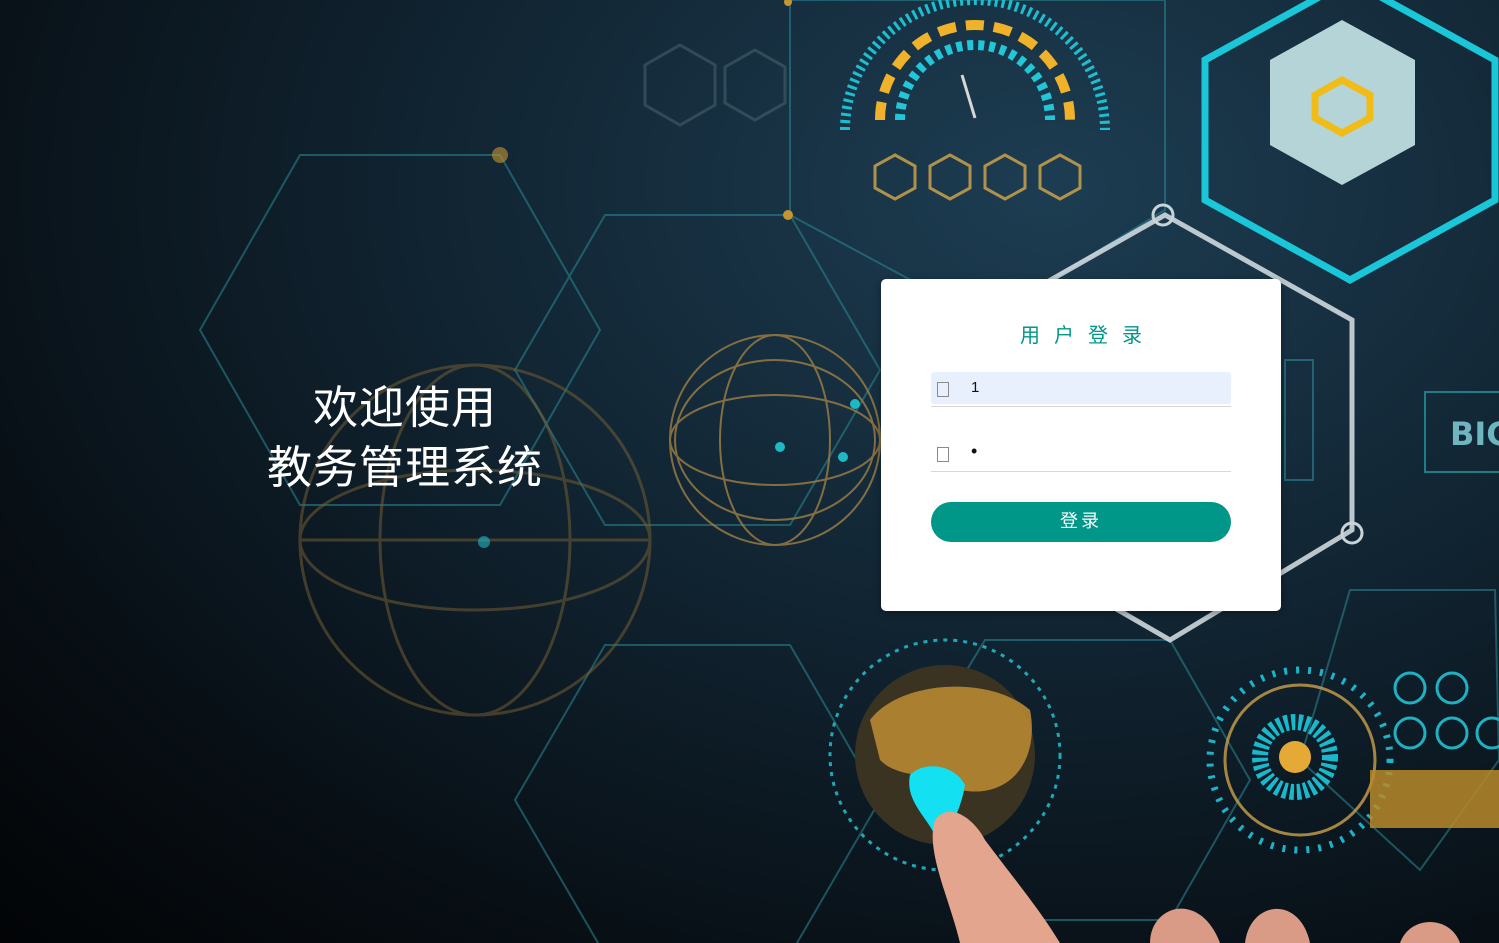  I want to click on username-value: 1, so click(975, 387).